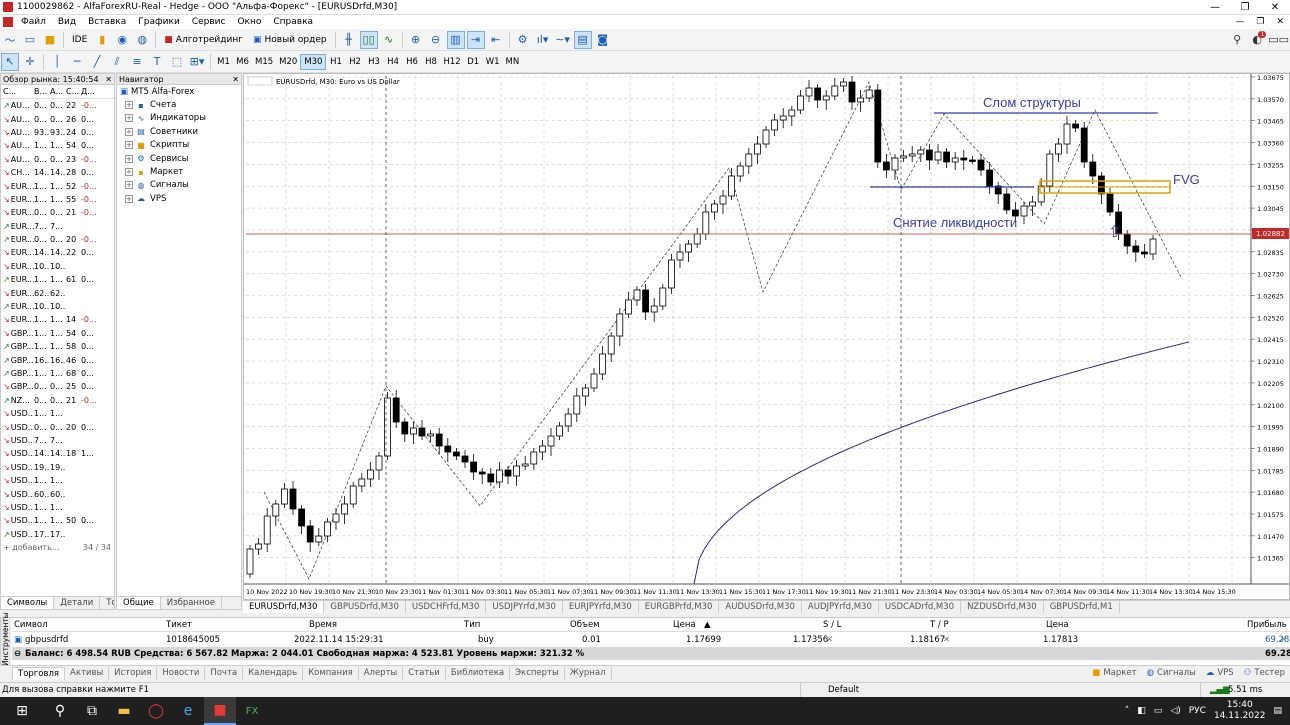  What do you see at coordinates (840, 607) in the screenshot?
I see `chart-tab: AUDJPYrfd,M30` at bounding box center [840, 607].